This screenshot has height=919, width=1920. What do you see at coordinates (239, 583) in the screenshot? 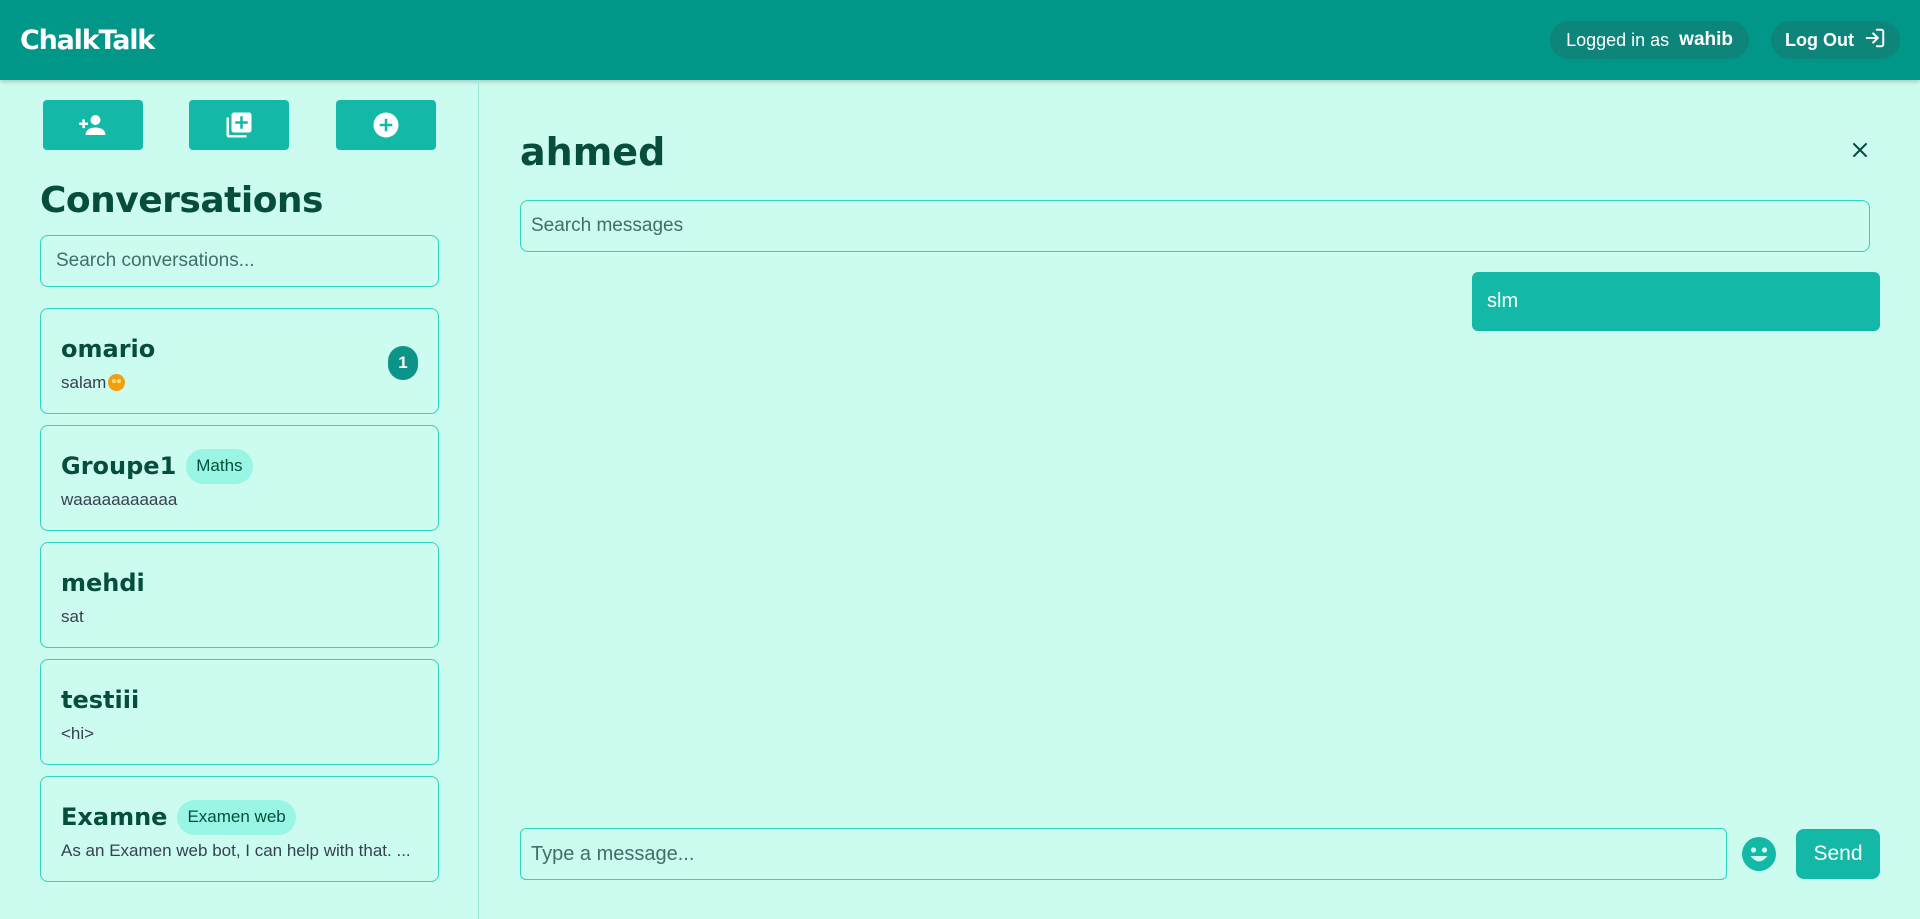
I see `conversation-header: mehdi` at bounding box center [239, 583].